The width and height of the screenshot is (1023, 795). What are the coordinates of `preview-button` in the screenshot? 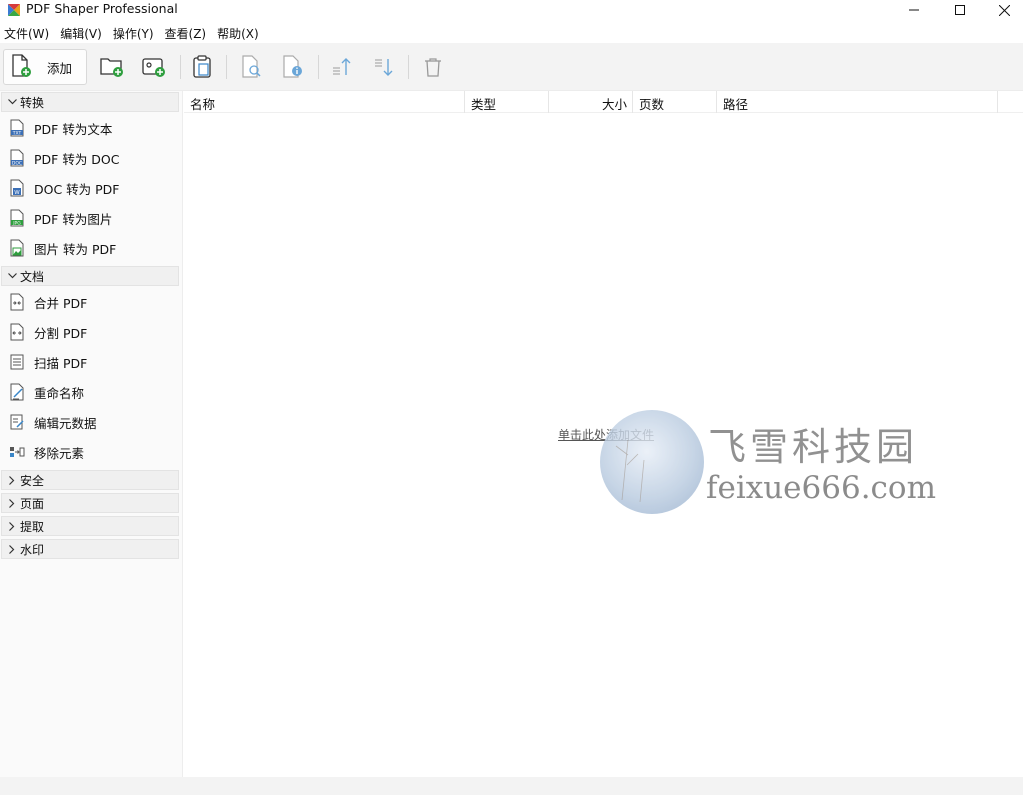 It's located at (252, 67).